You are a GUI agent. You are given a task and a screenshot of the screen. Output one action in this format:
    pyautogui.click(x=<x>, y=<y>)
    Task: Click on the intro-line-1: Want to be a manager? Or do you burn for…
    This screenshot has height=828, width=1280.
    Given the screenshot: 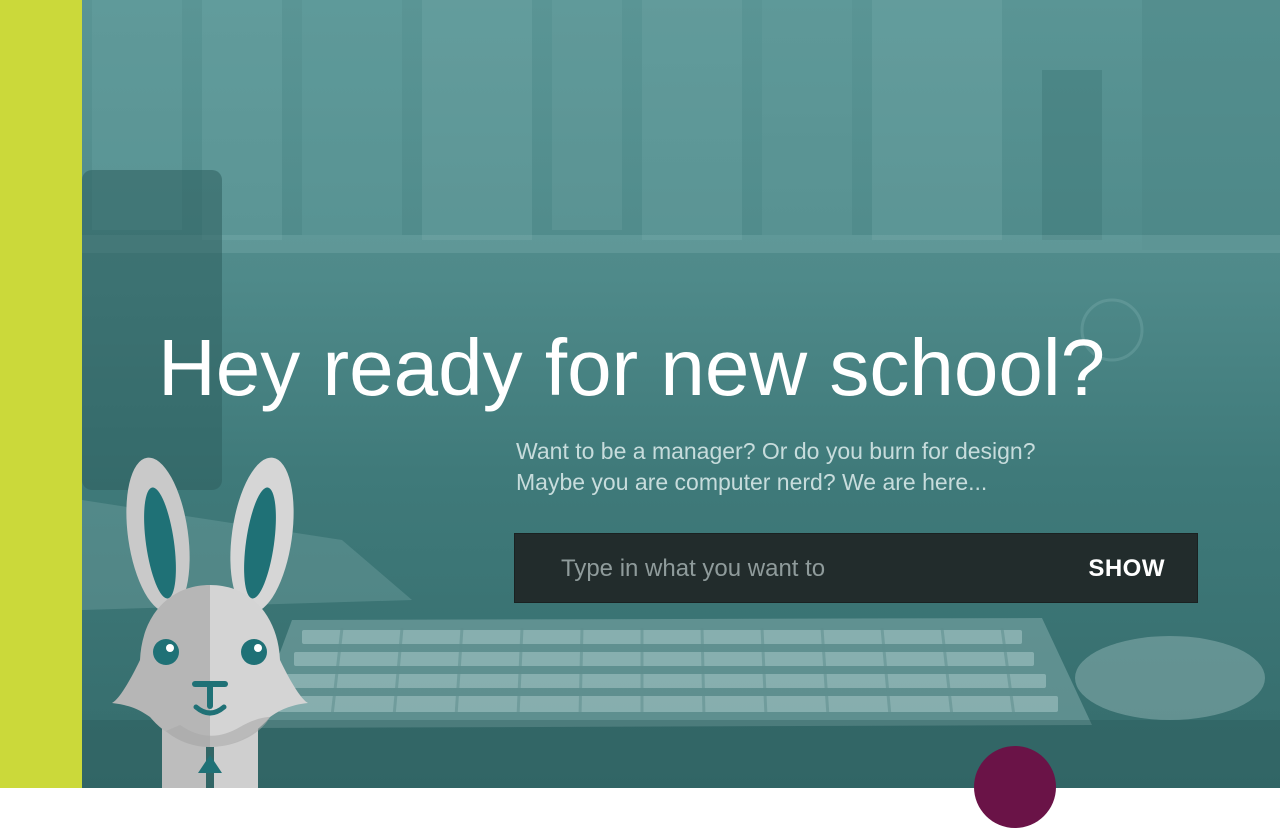 What is the action you would take?
    pyautogui.click(x=776, y=451)
    